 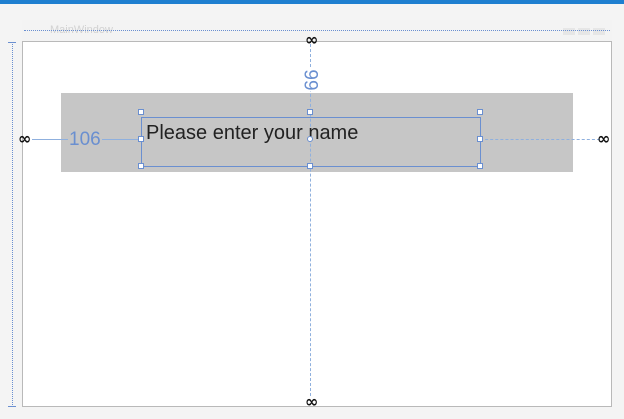 I want to click on selection-tick-top, so click(x=12, y=42).